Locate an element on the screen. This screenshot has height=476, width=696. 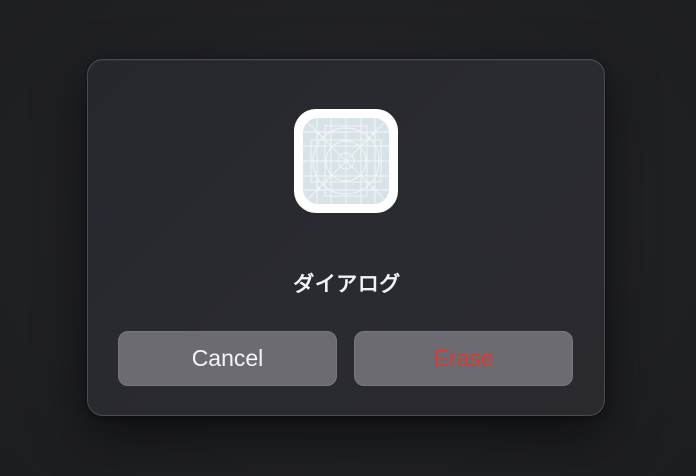
cancel-button: Cancel is located at coordinates (227, 358).